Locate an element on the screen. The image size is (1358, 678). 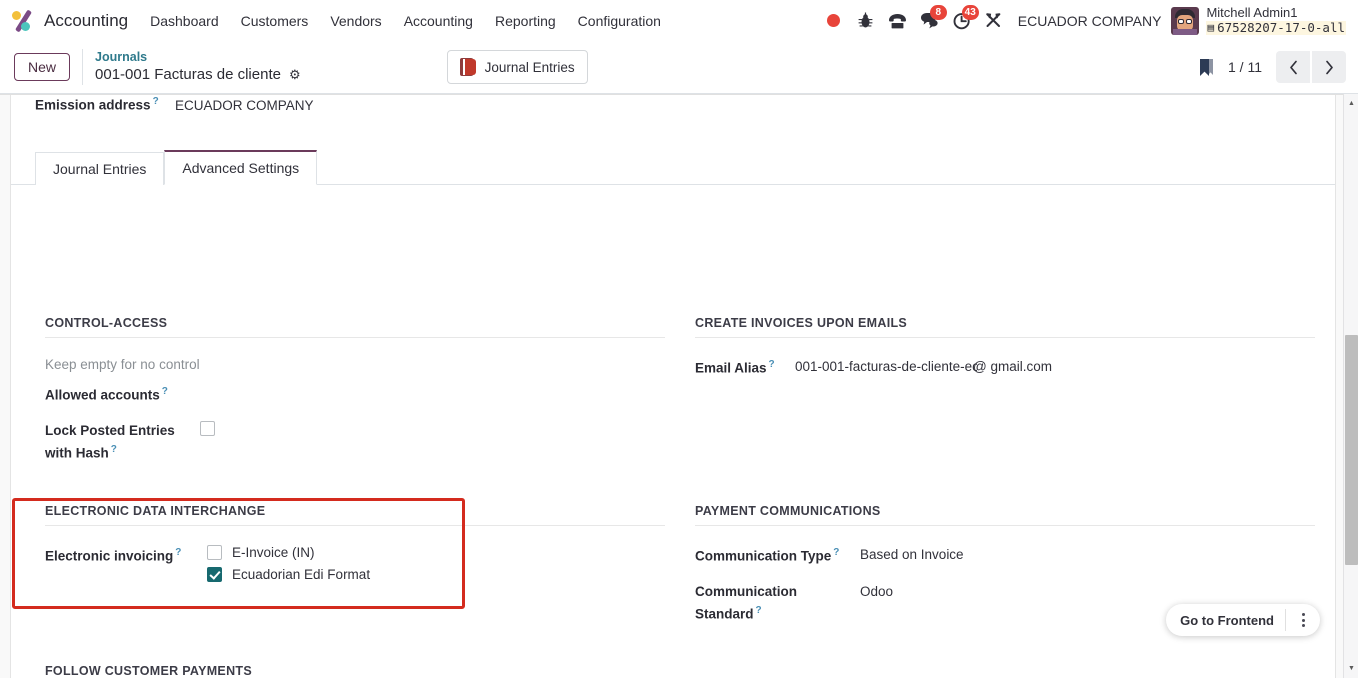
database-name: ▤ 67528207-17-0-all is located at coordinates (1276, 27).